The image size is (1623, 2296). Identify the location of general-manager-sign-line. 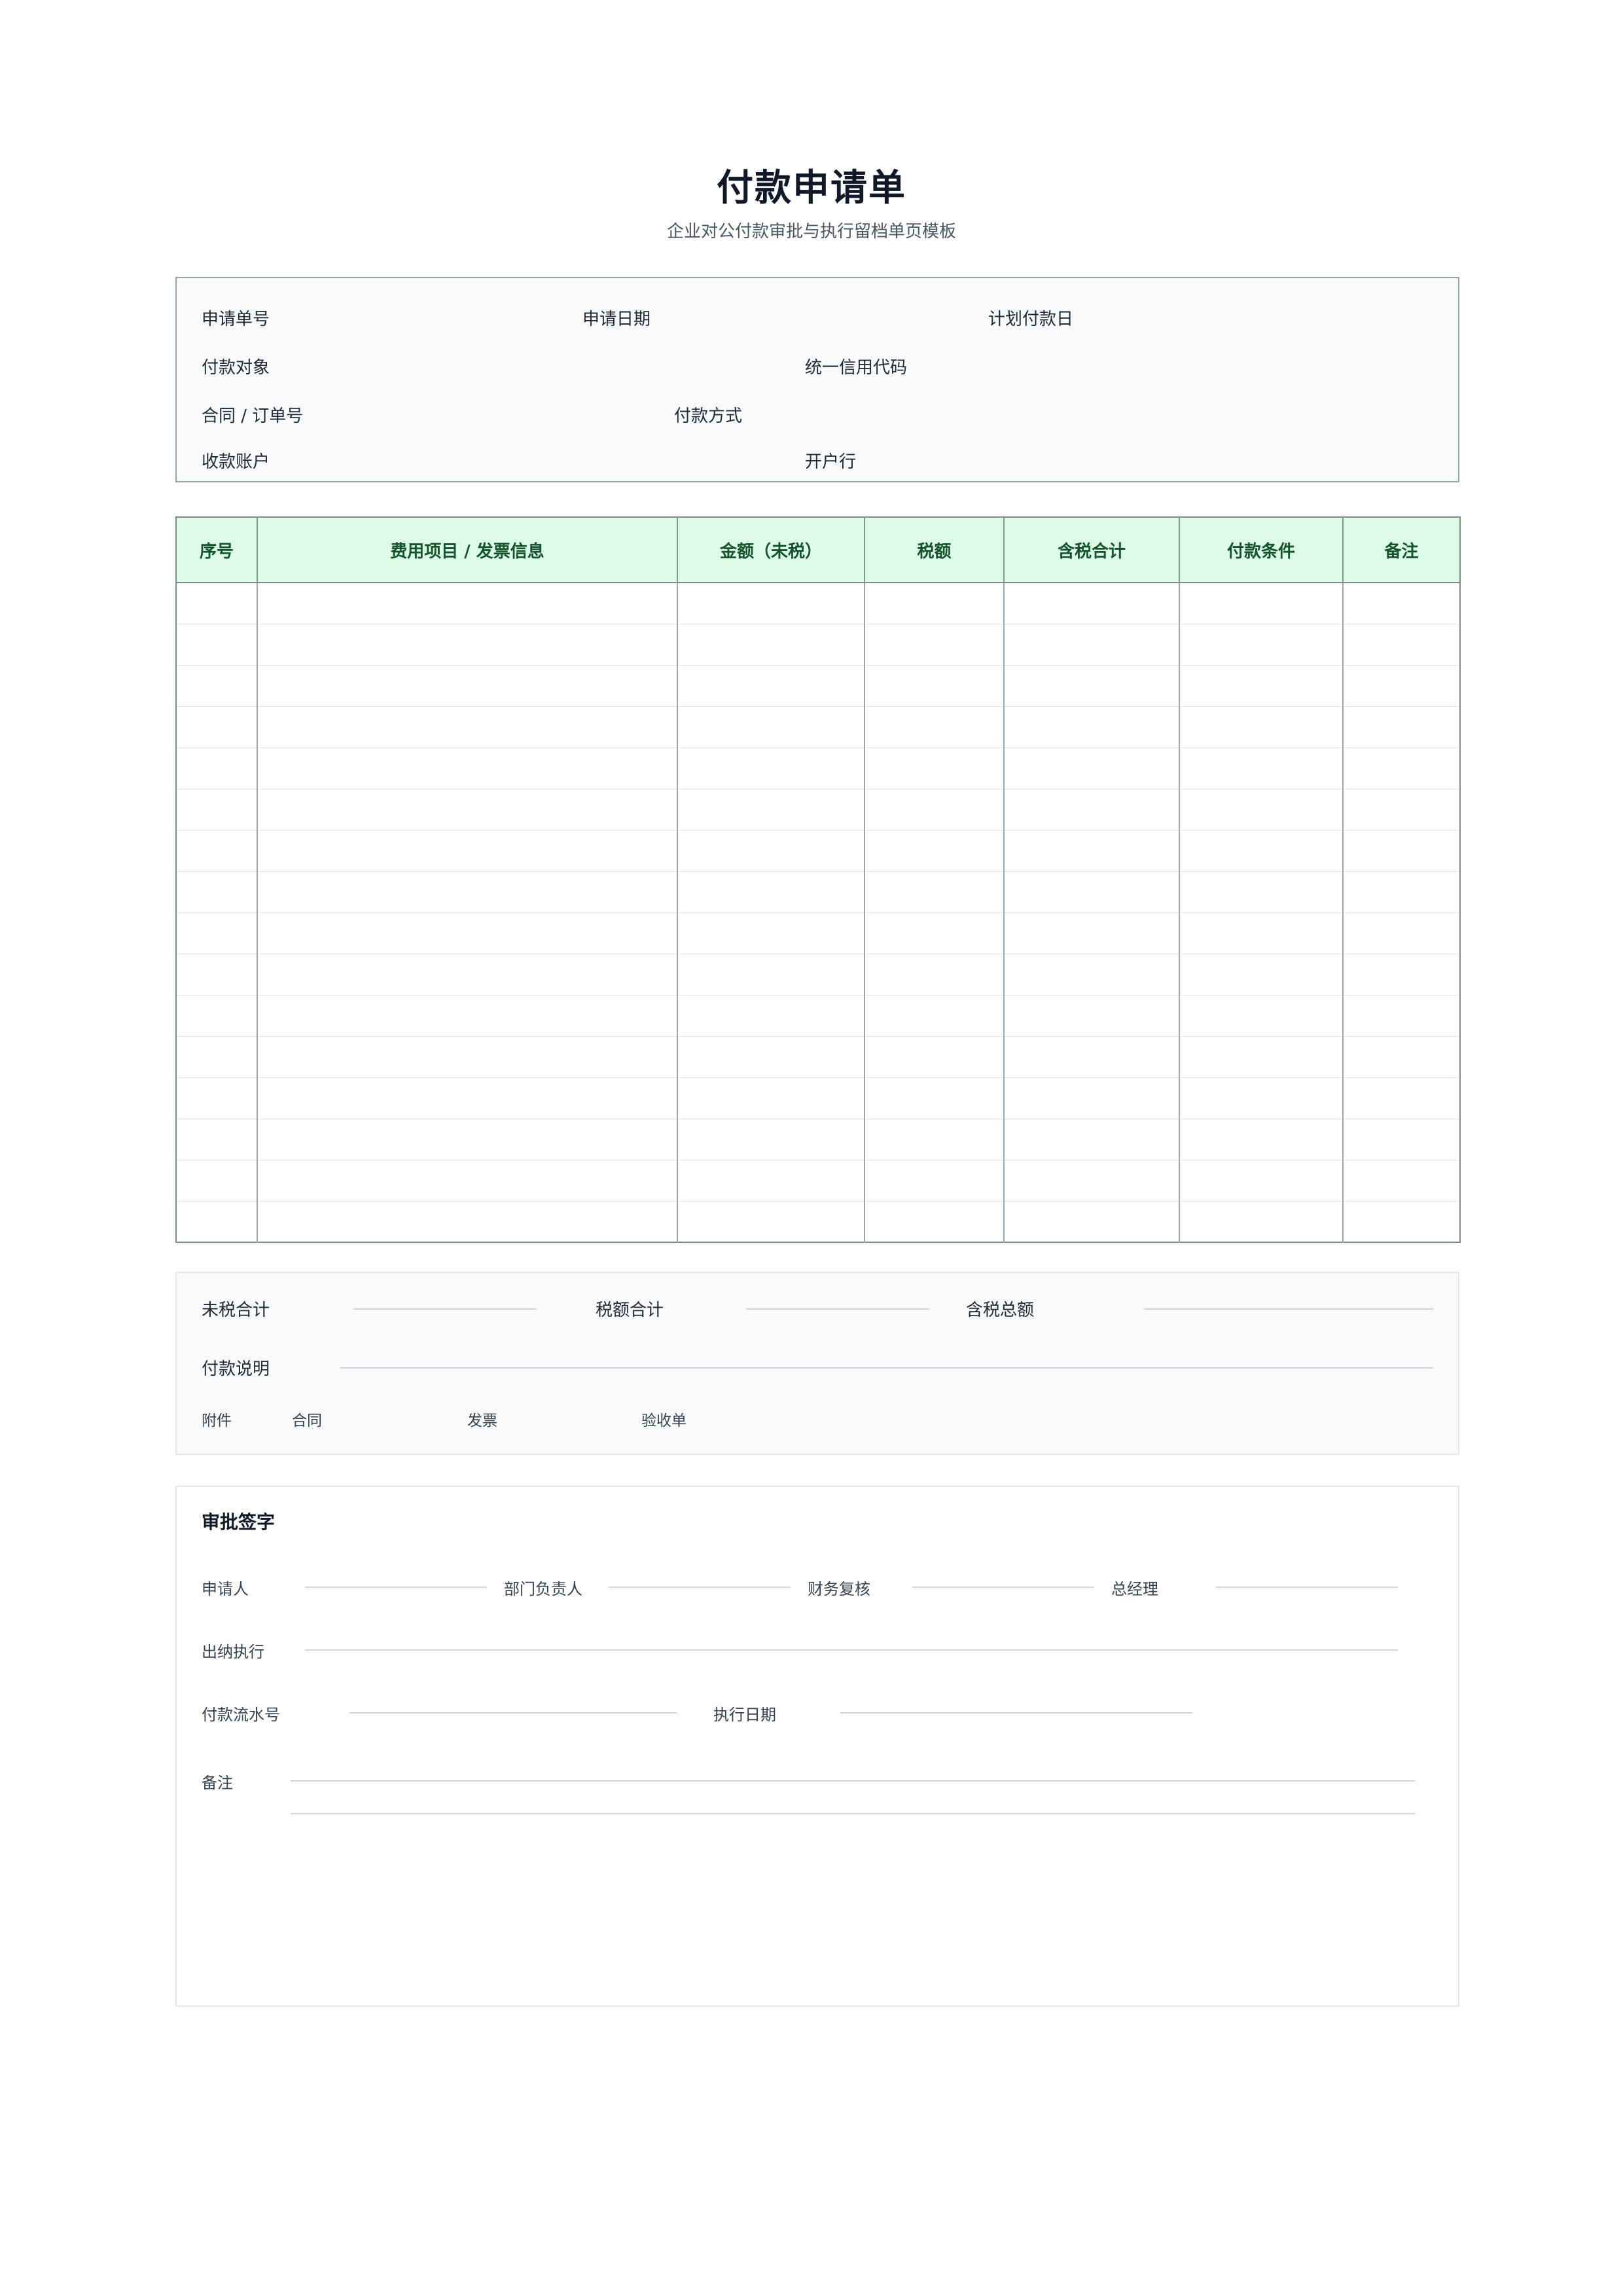
(1307, 1587).